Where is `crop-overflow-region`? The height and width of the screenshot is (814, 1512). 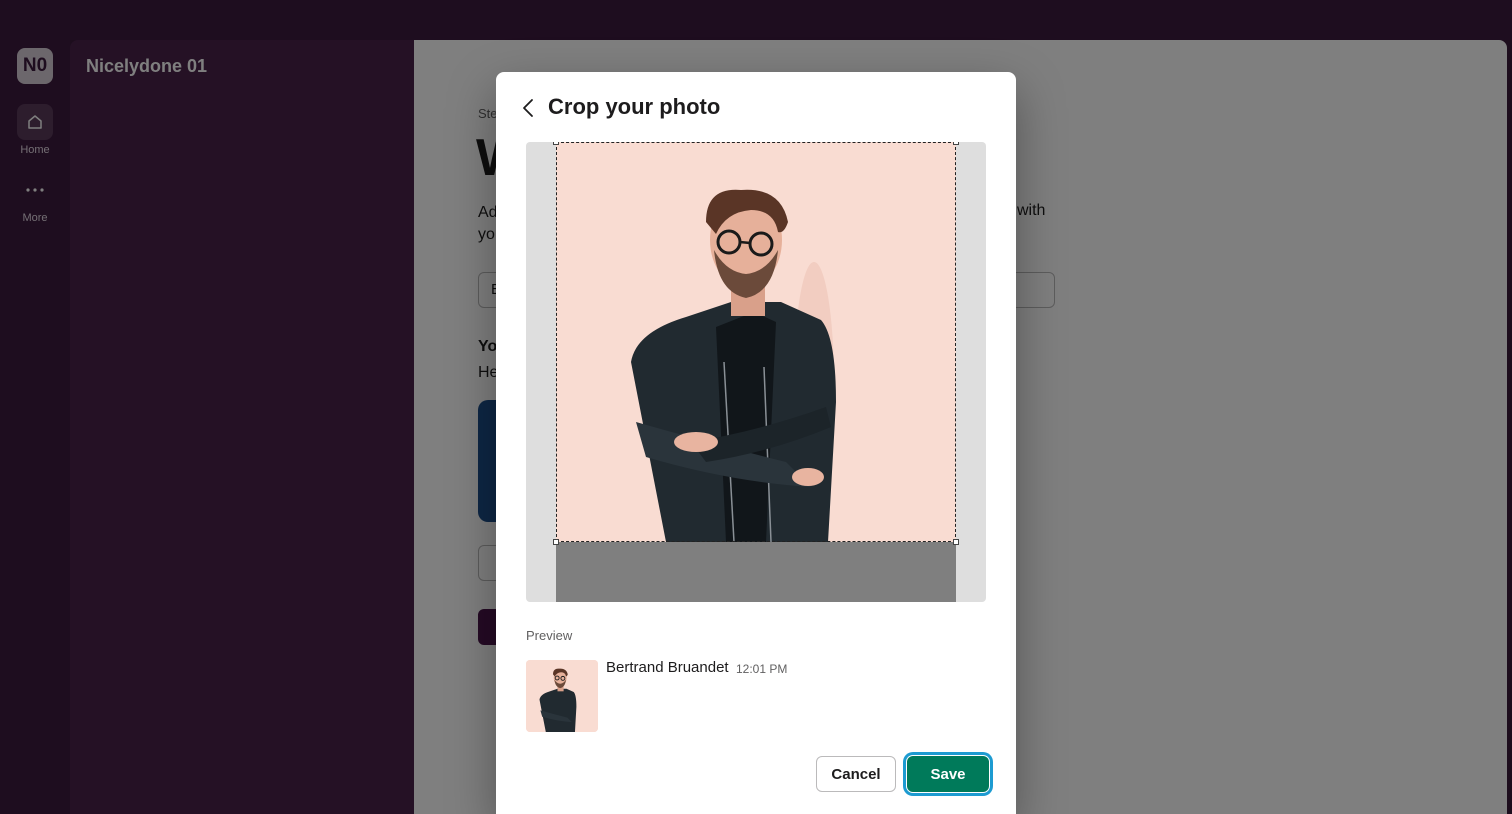 crop-overflow-region is located at coordinates (756, 572).